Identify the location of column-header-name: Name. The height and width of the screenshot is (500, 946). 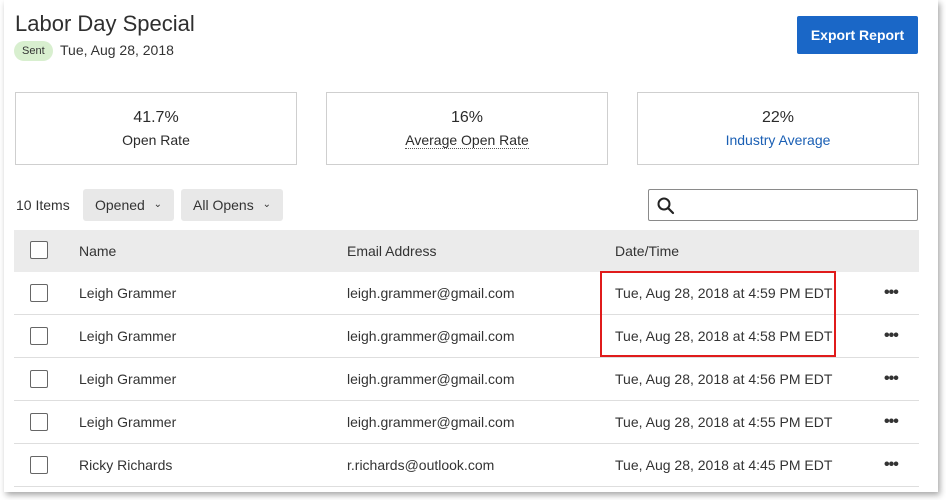
(97, 251).